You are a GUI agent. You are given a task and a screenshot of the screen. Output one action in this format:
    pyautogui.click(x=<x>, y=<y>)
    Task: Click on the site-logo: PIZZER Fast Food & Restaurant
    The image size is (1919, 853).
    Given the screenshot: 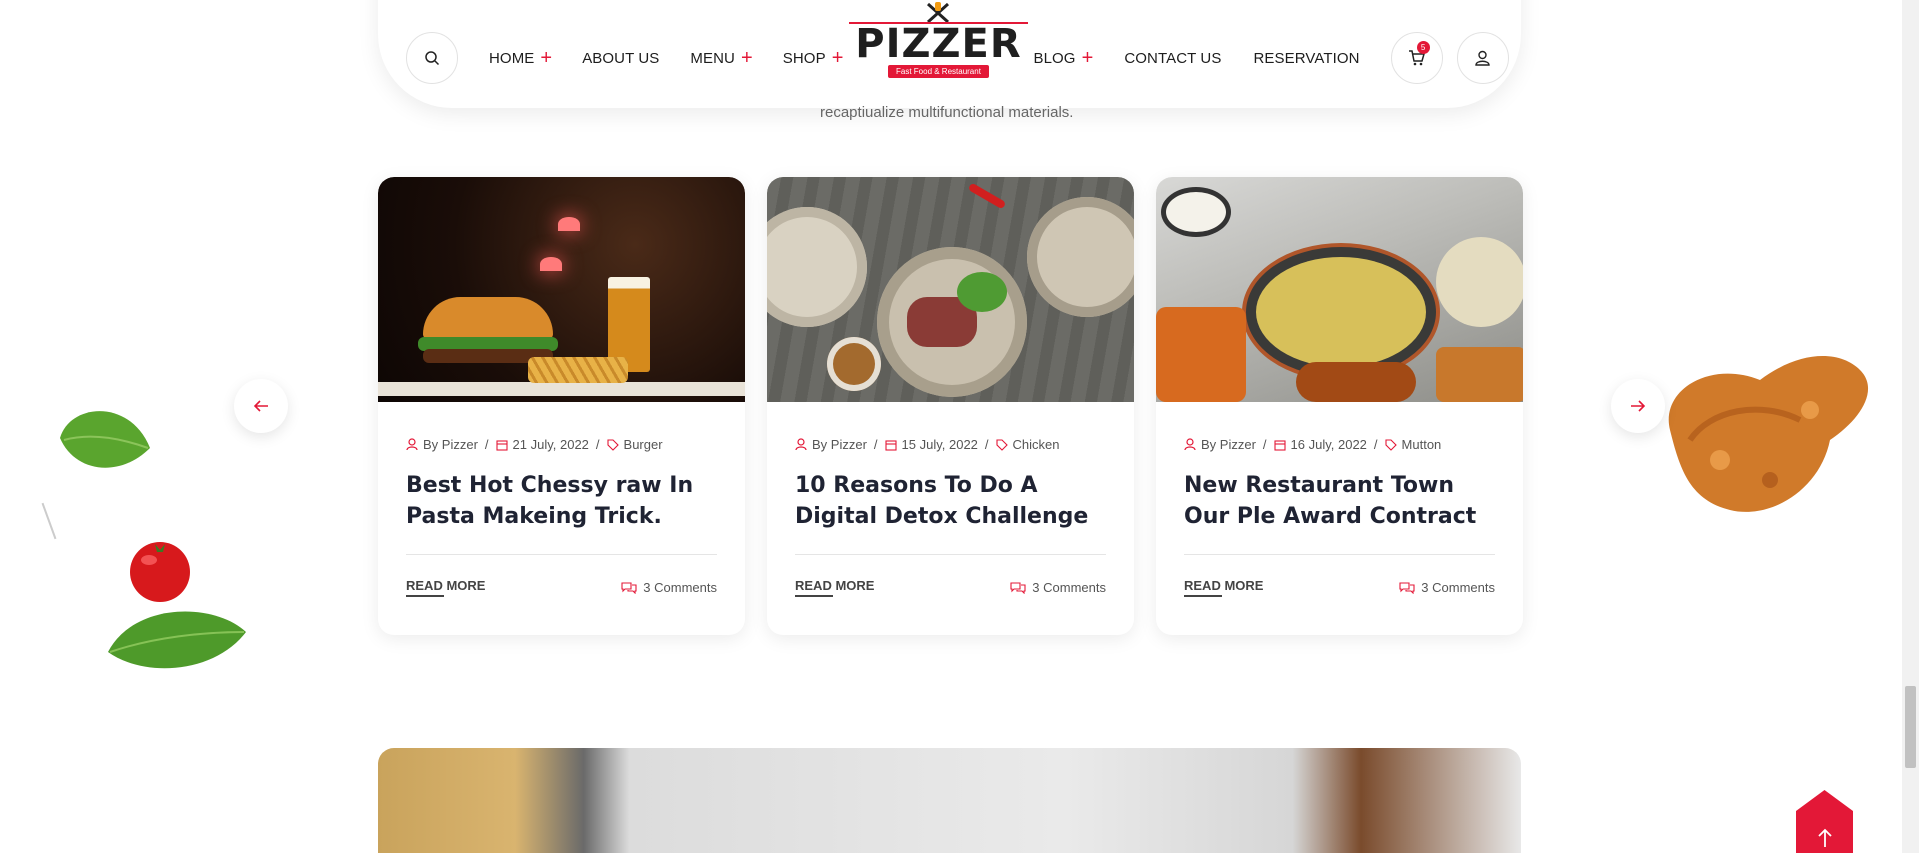 What is the action you would take?
    pyautogui.click(x=938, y=40)
    